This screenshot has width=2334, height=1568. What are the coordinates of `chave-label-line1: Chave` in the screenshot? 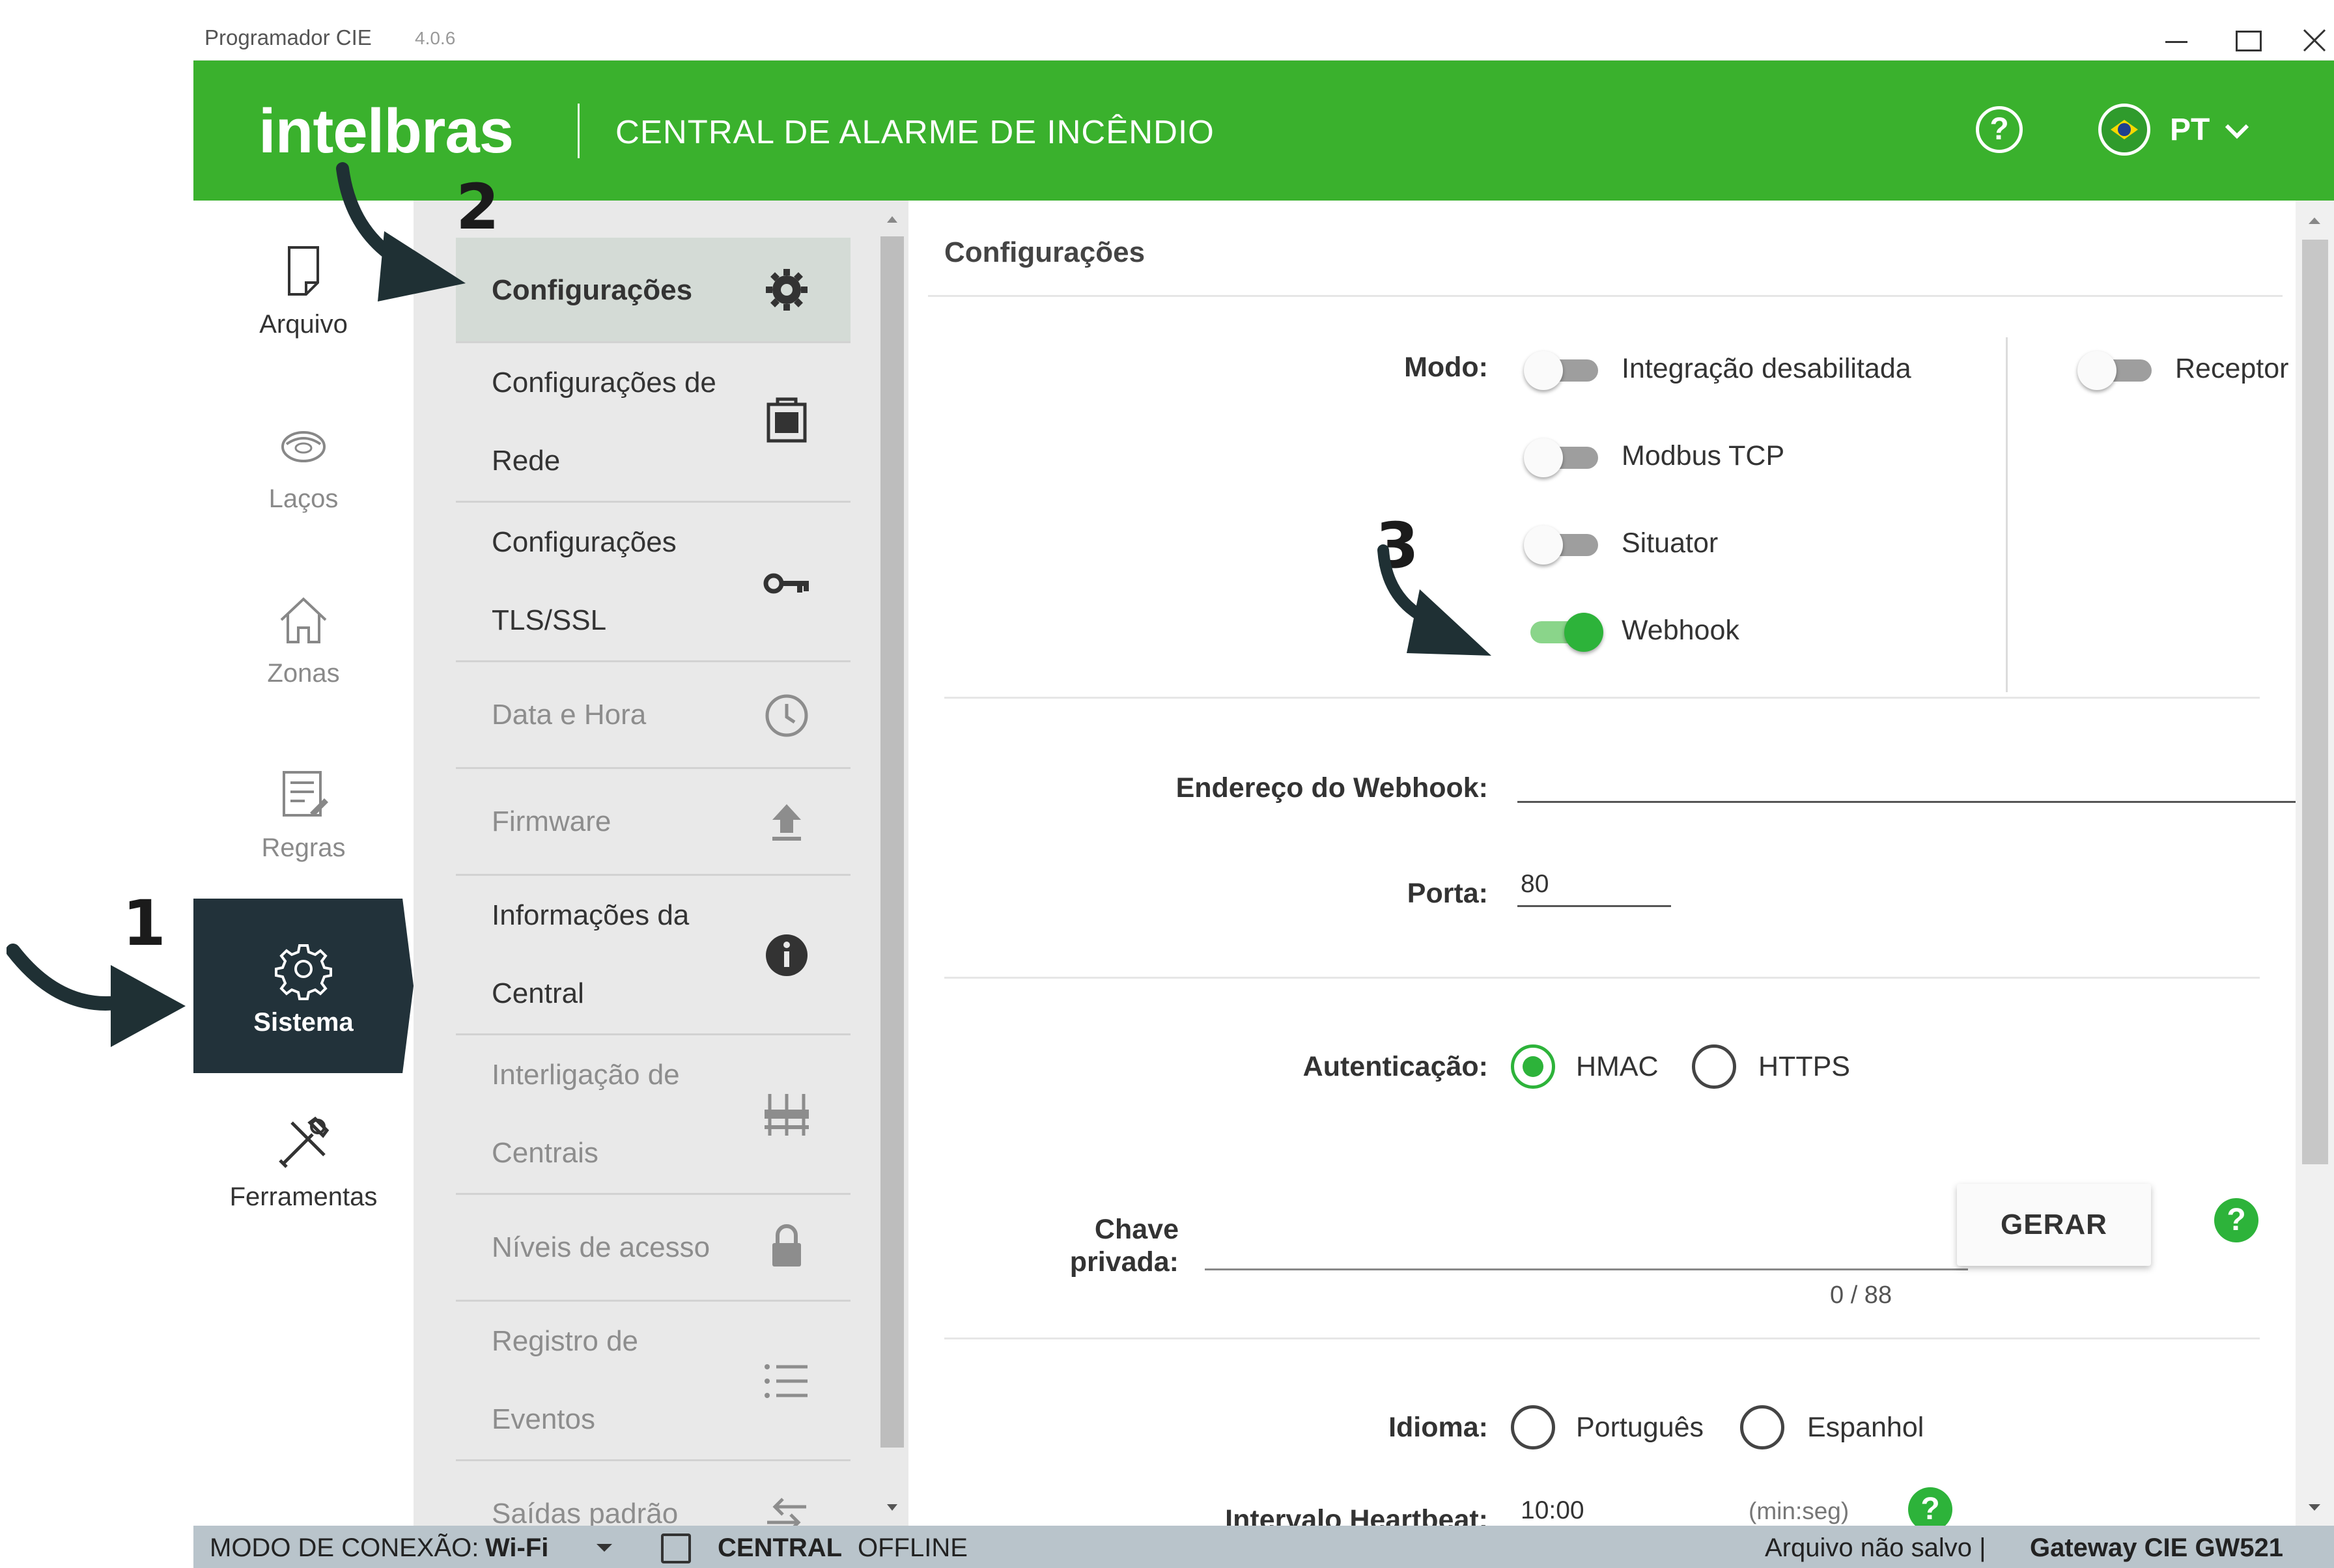 It's located at (1137, 1230).